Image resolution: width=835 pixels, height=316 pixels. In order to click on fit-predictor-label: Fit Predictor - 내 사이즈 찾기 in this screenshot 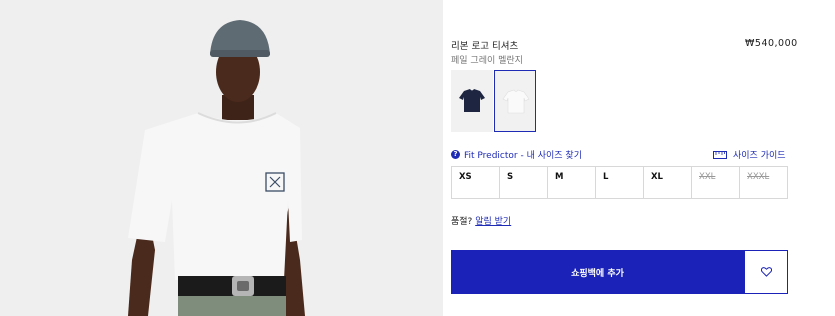, I will do `click(523, 156)`.